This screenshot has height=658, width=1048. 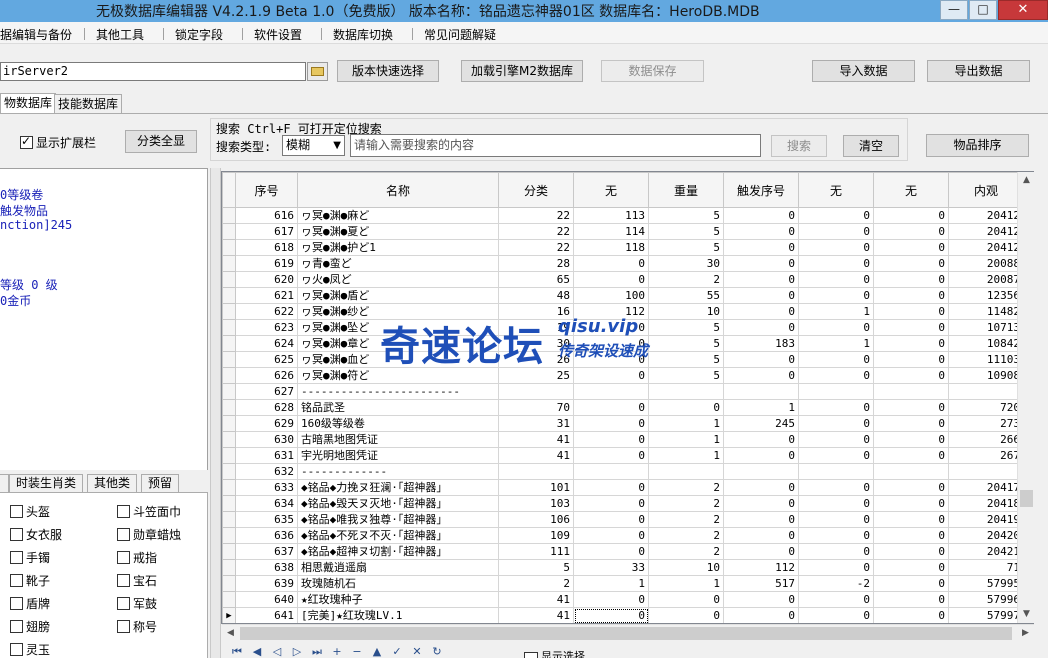 What do you see at coordinates (623, 599) in the screenshot?
I see `table-row: 640 ★红玫瑰种子 41 0 0 0 0 0 57996` at bounding box center [623, 599].